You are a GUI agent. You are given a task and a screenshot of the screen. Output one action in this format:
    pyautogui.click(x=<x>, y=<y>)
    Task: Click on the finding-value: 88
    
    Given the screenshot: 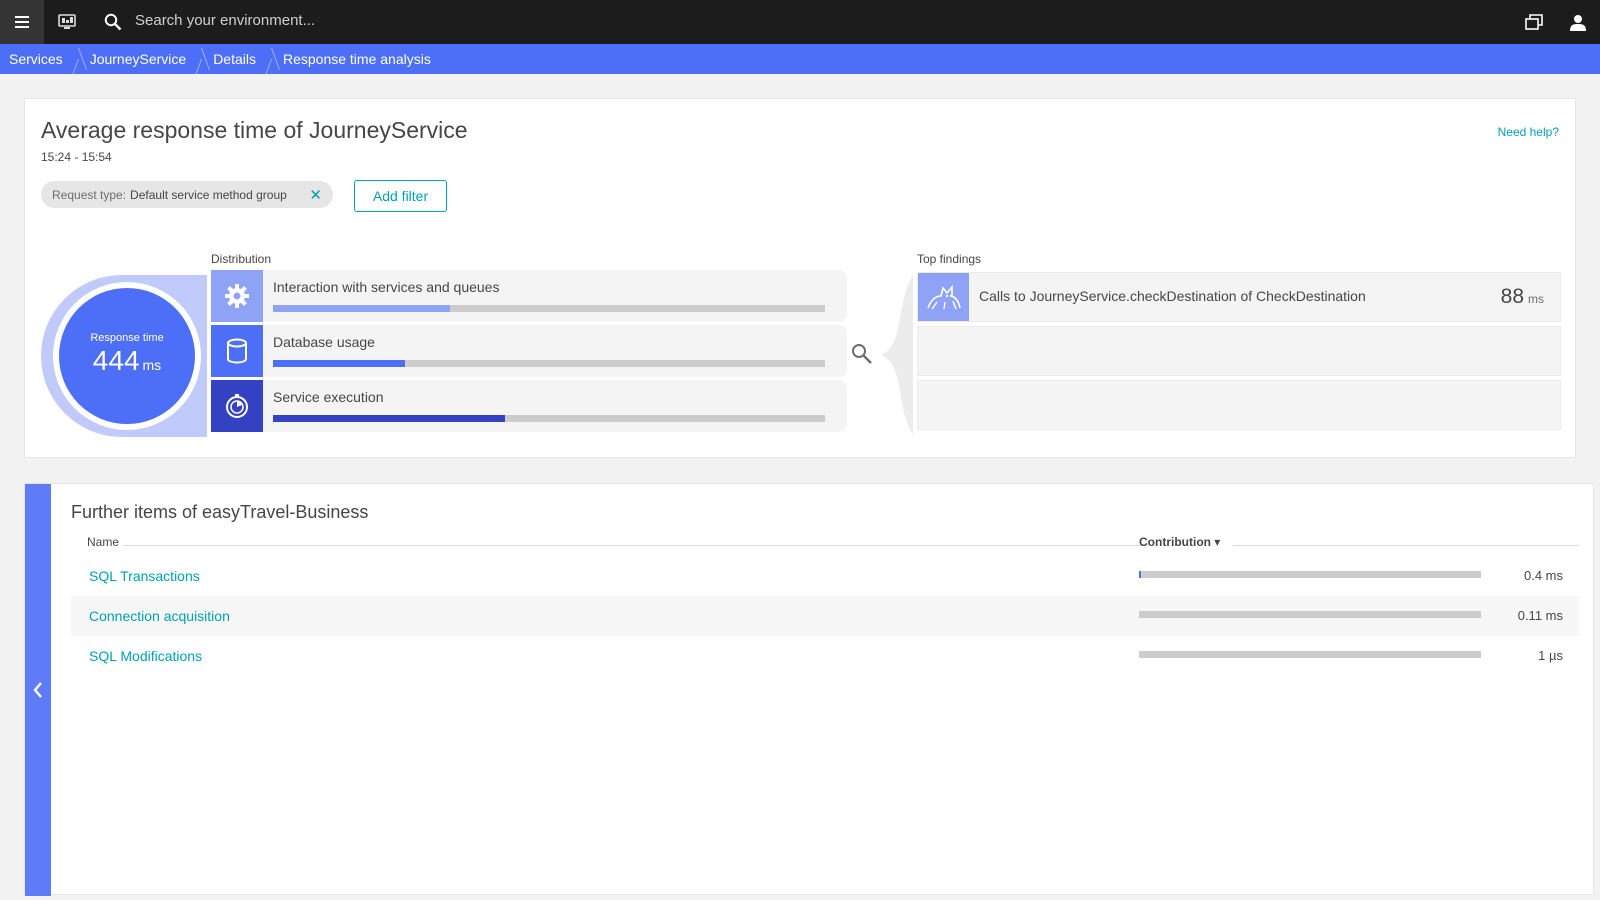 What is the action you would take?
    pyautogui.click(x=1512, y=296)
    